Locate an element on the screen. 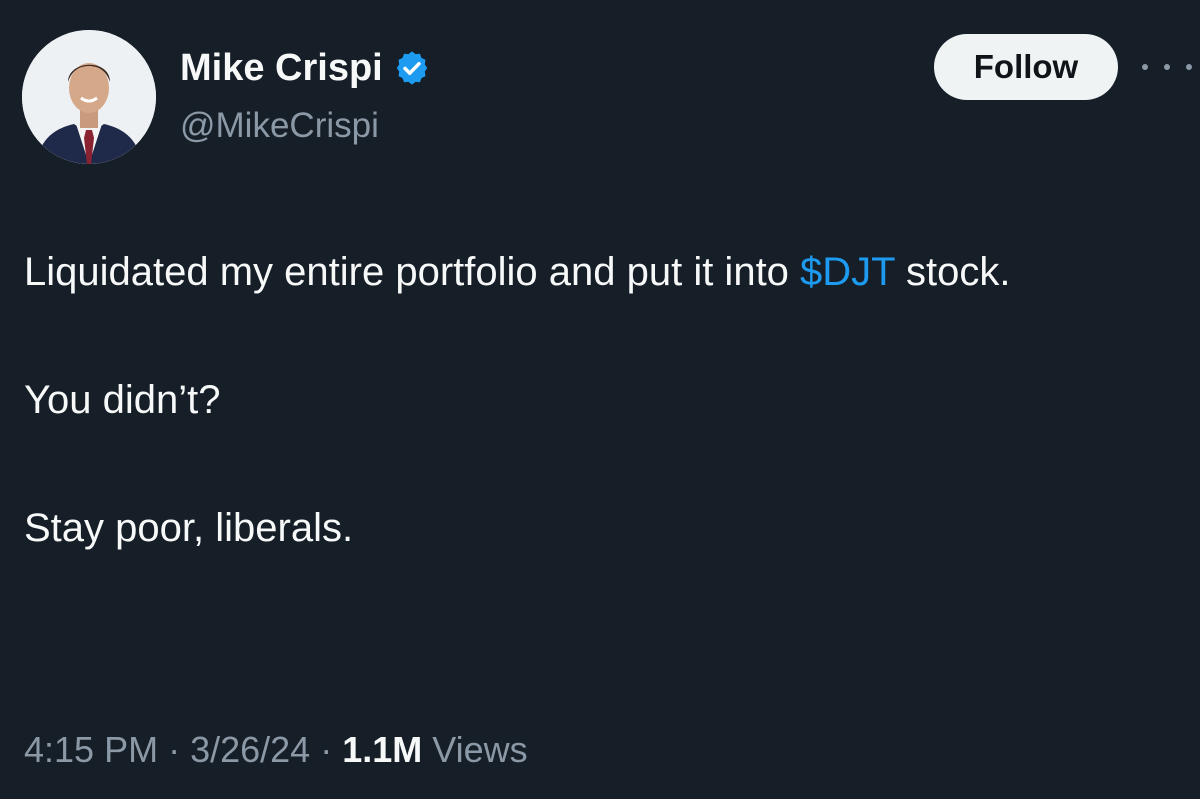  verified-badge-icon is located at coordinates (412, 68).